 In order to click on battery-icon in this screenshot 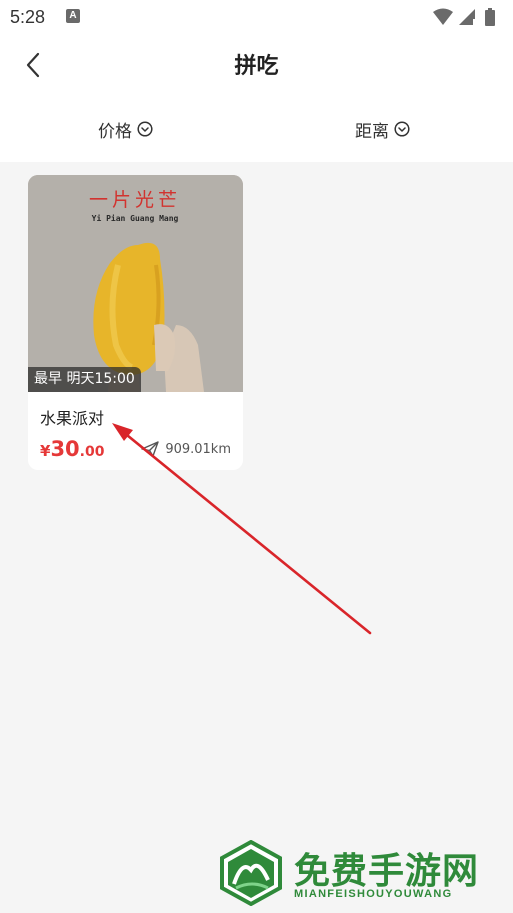, I will do `click(490, 17)`.